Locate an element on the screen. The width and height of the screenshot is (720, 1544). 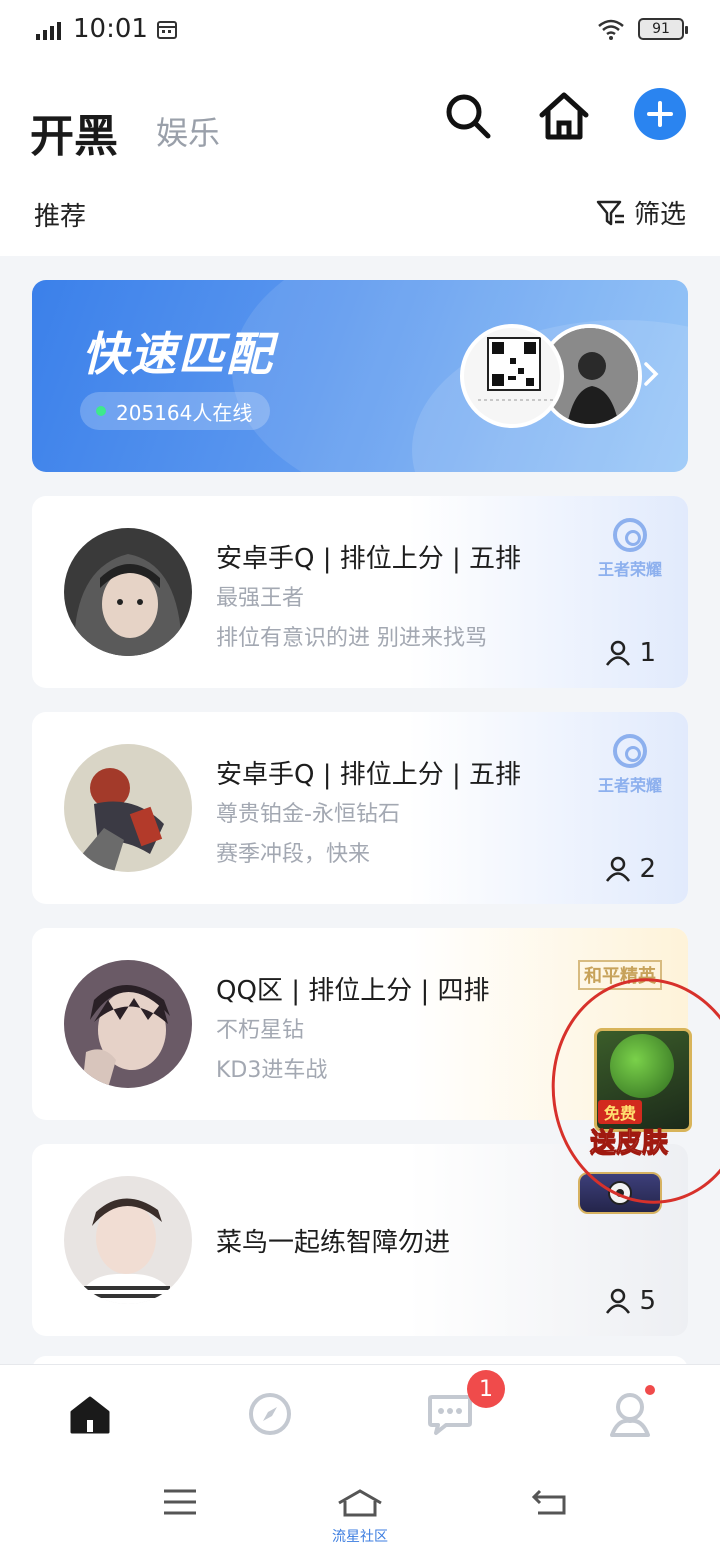
quick-match-banner: 快速匹配 205164人在线 is located at coordinates (360, 376).